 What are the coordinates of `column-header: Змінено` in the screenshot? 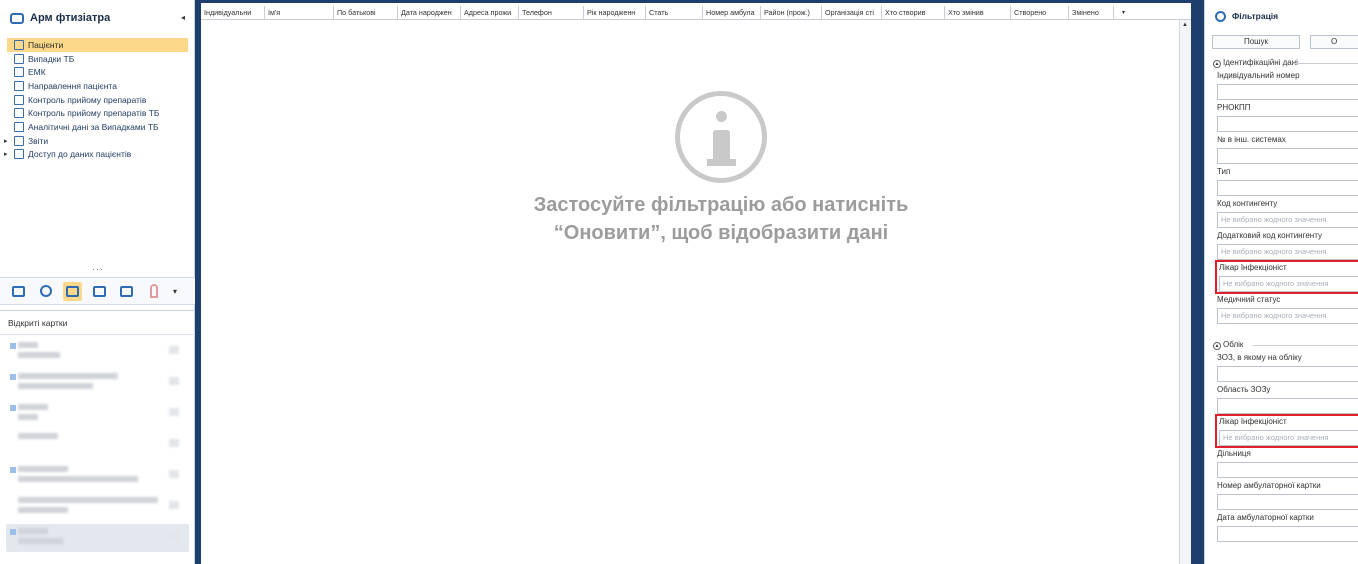 It's located at (1091, 13).